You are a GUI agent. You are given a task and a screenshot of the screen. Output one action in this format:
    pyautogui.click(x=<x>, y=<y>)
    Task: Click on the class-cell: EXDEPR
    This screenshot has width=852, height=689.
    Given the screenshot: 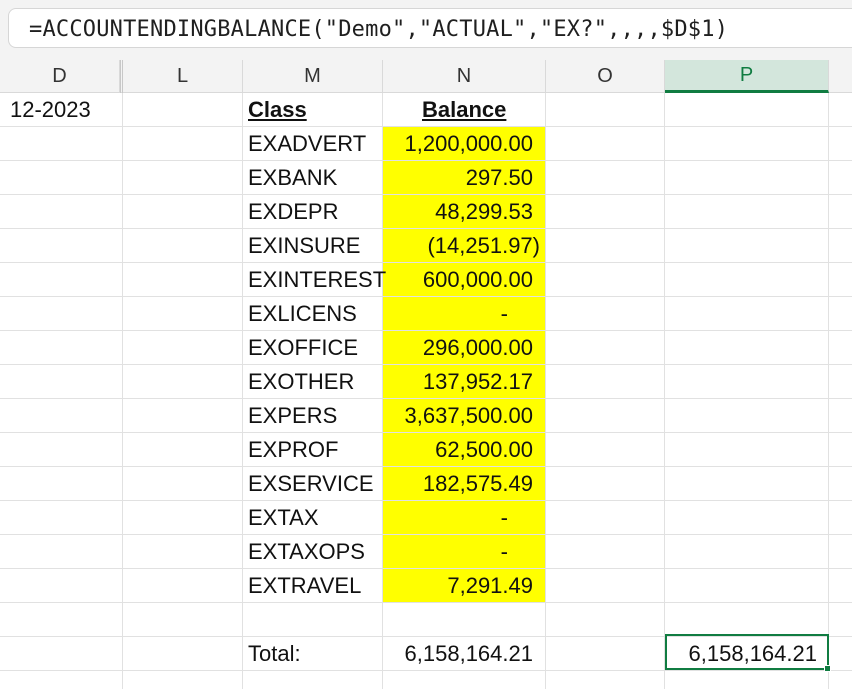 What is the action you would take?
    pyautogui.click(x=293, y=212)
    